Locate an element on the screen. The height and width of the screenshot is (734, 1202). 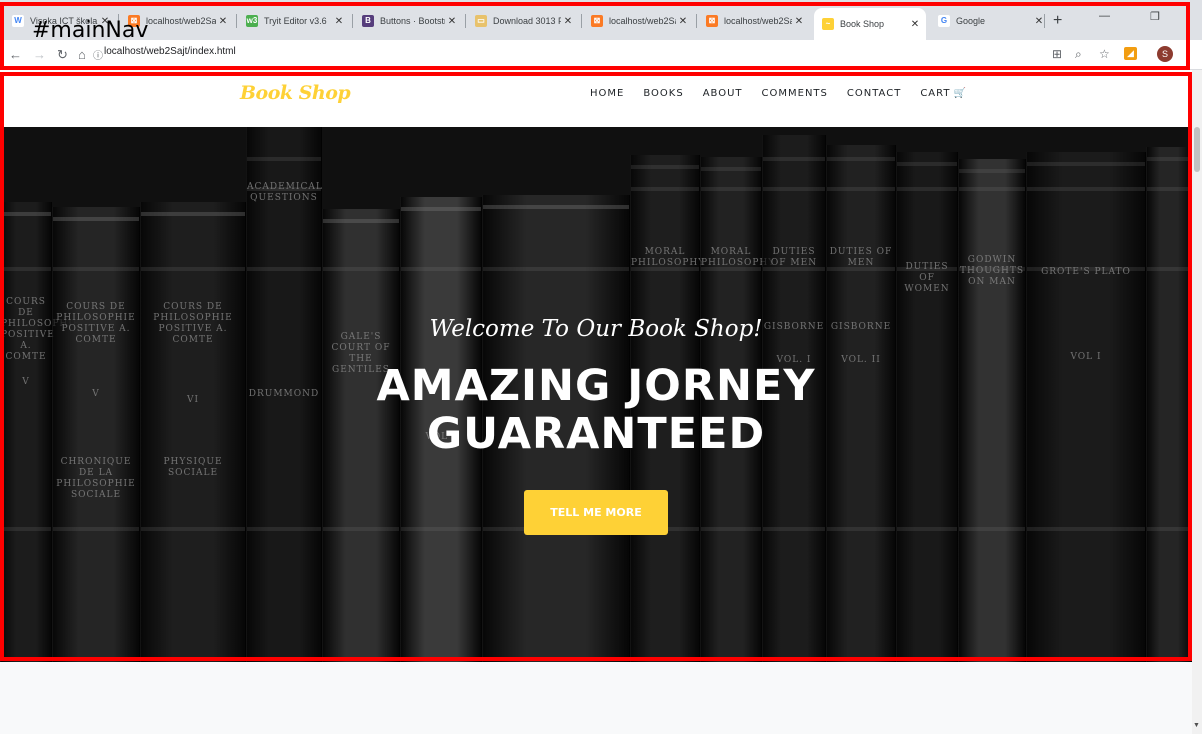
annotation-label: #mainNav is located at coordinates (90, 30).